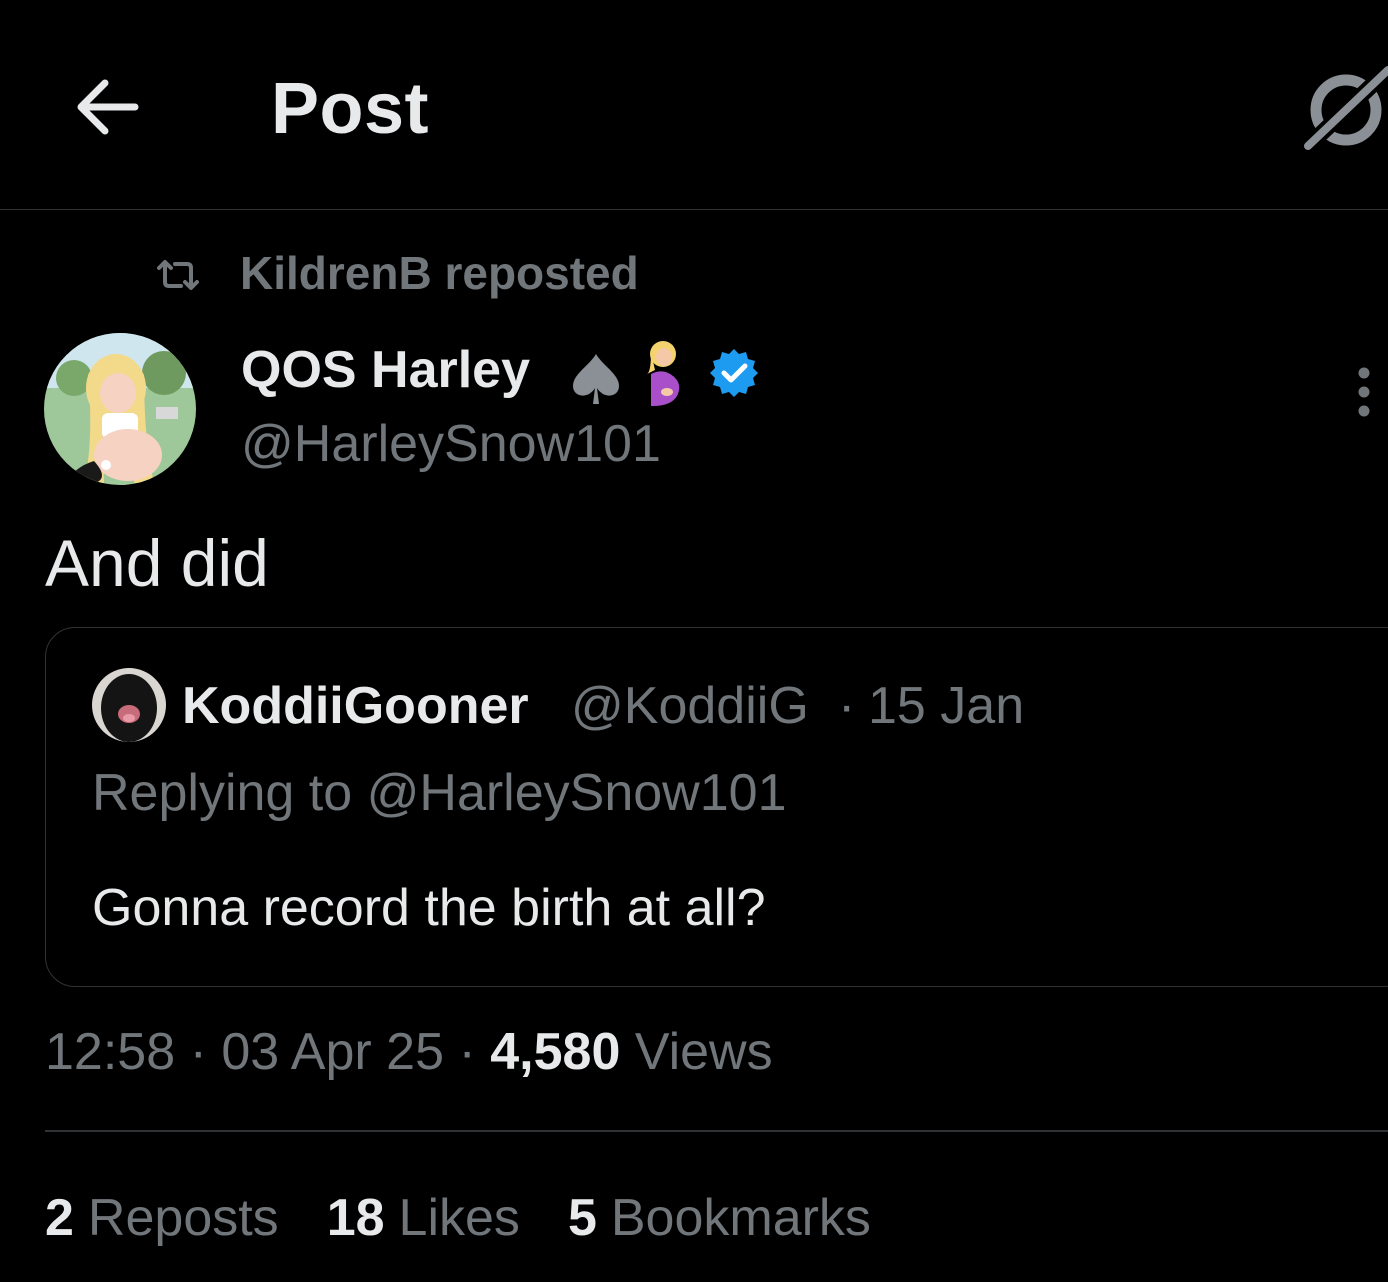 This screenshot has height=1282, width=1388. What do you see at coordinates (582, 1218) in the screenshot?
I see `bookmarks-count: 5` at bounding box center [582, 1218].